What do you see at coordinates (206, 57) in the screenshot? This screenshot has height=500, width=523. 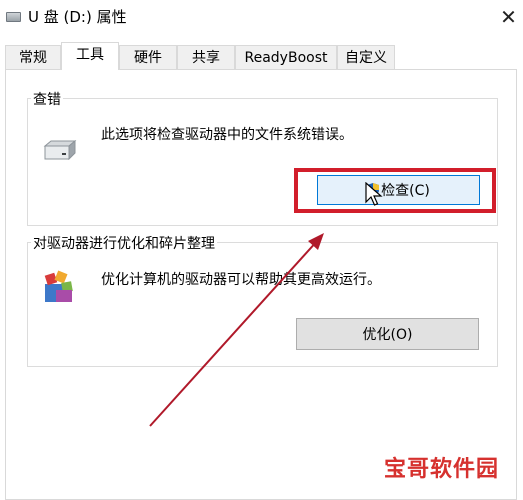 I see `tab-sharing: 共享` at bounding box center [206, 57].